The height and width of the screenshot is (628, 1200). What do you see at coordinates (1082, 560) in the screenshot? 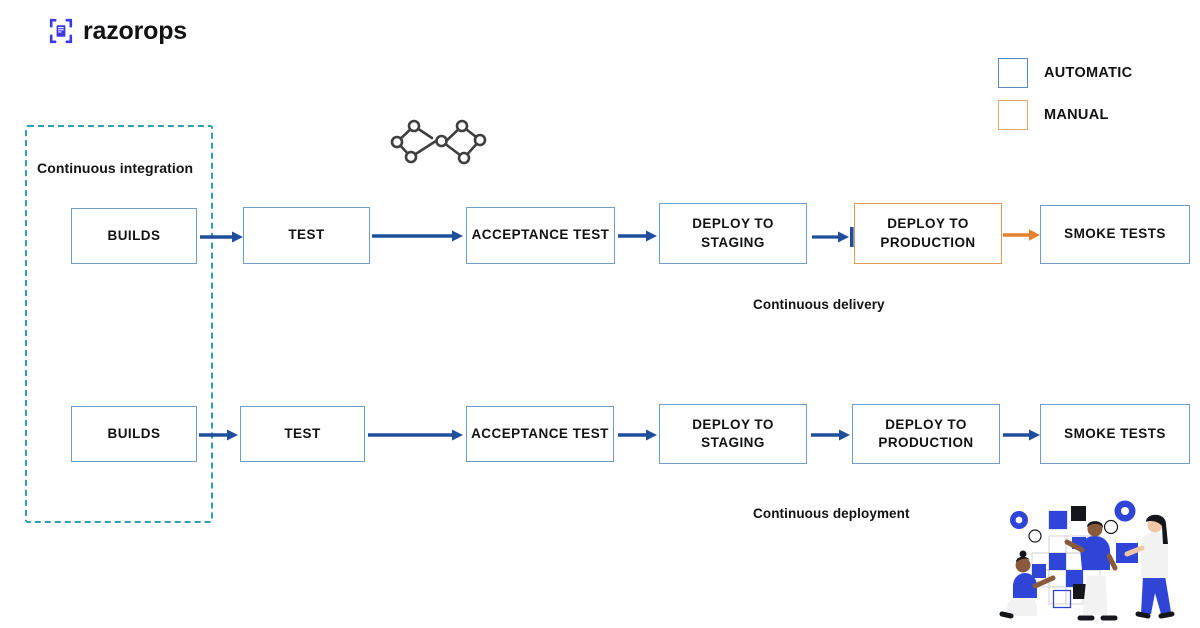
I see `team-building-blocks-illustration` at bounding box center [1082, 560].